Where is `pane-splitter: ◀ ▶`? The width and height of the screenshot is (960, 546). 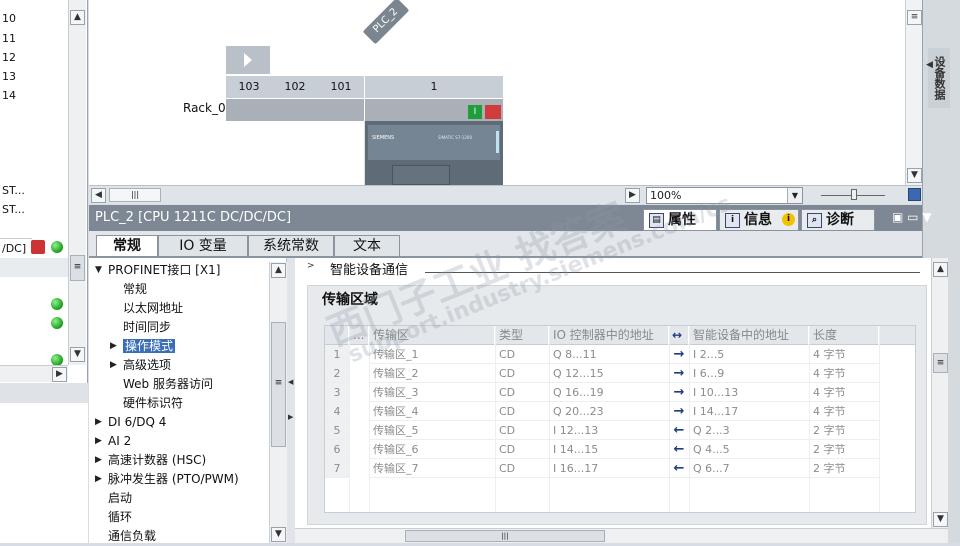 pane-splitter: ◀ ▶ is located at coordinates (291, 400).